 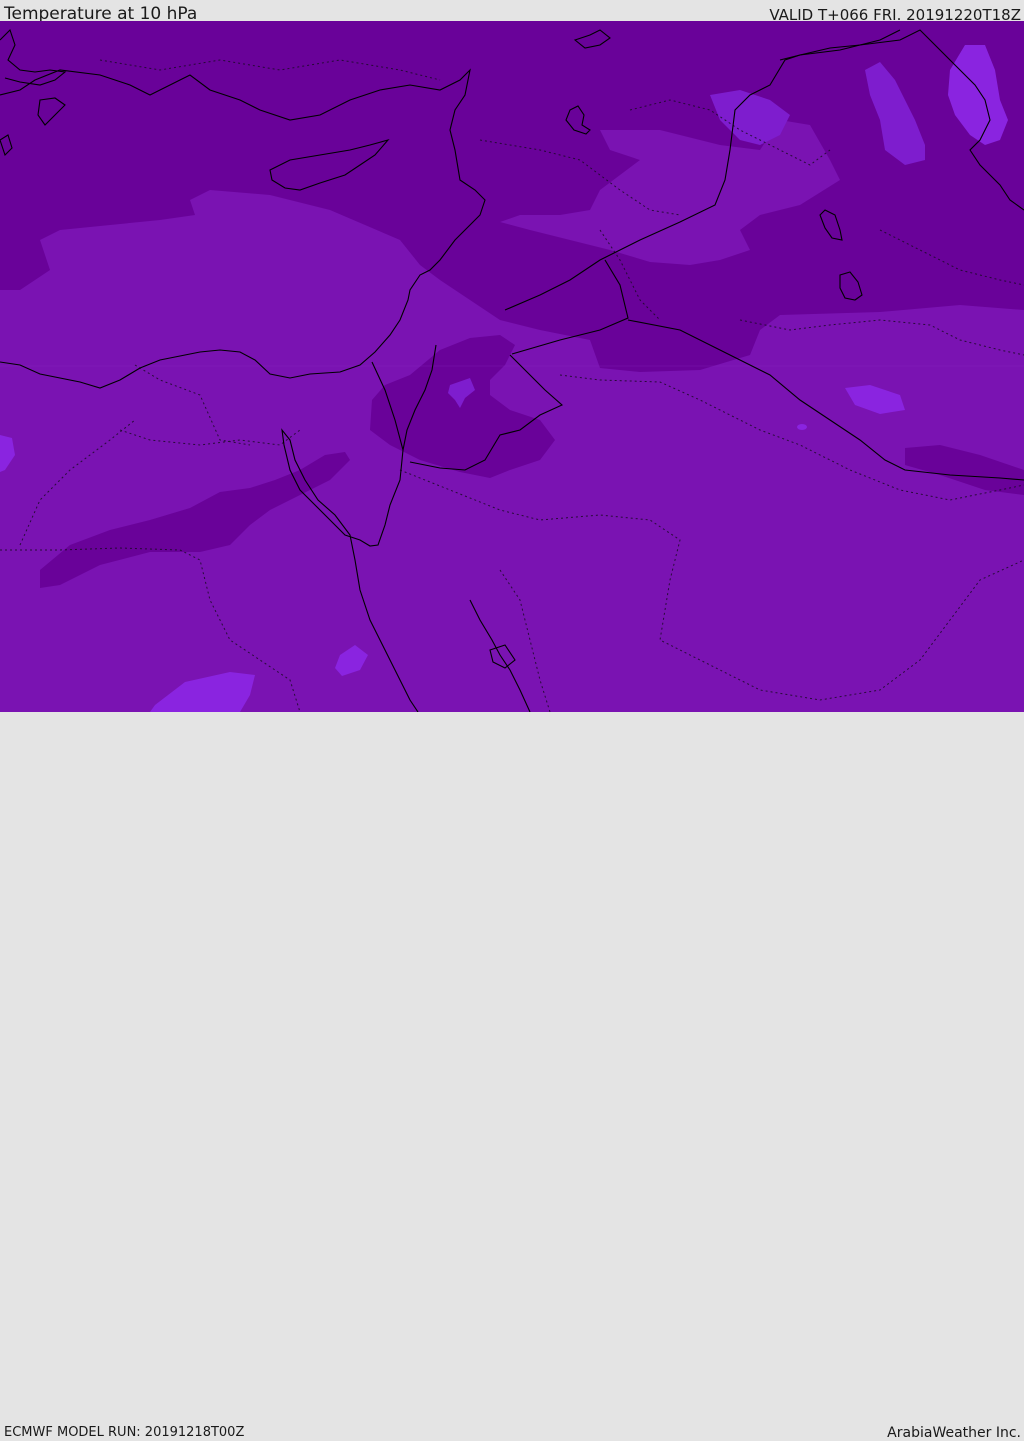 I want to click on model-run-label: ECMWF MODEL RUN: 20191218T00Z, so click(x=124, y=1432).